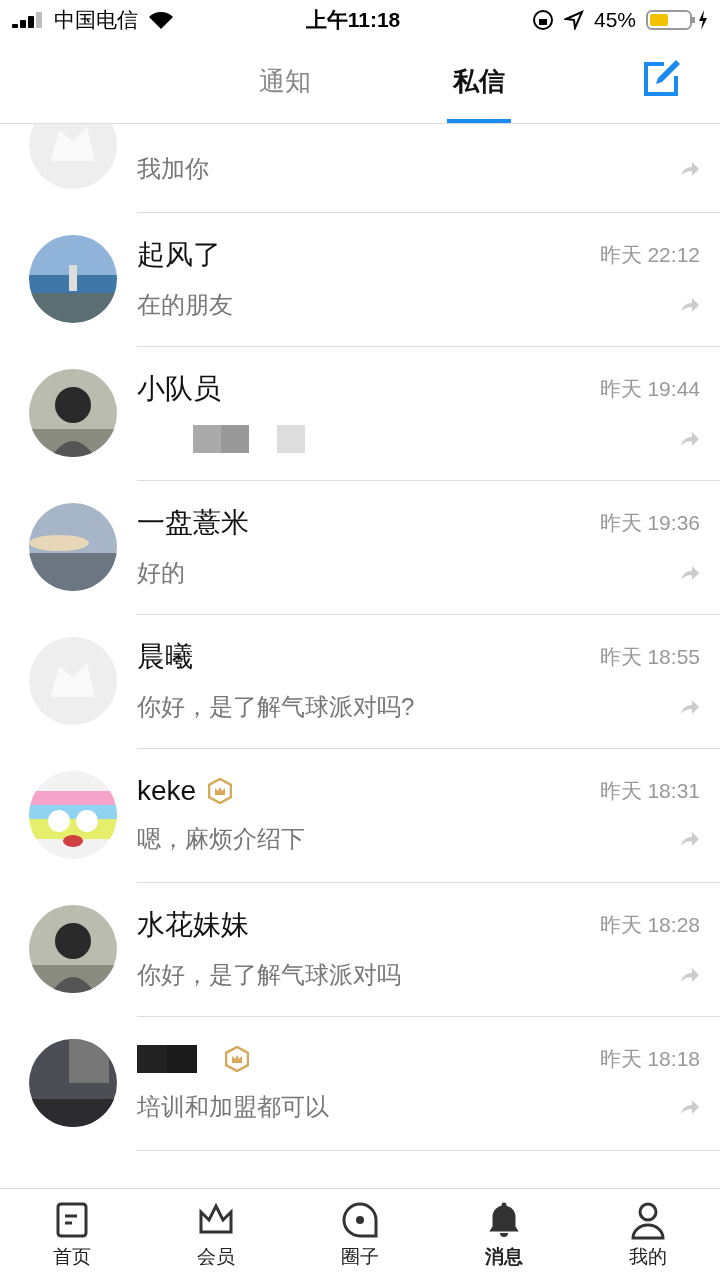 The width and height of the screenshot is (720, 1281). I want to click on message-time: 昨天 18:31, so click(649, 790).